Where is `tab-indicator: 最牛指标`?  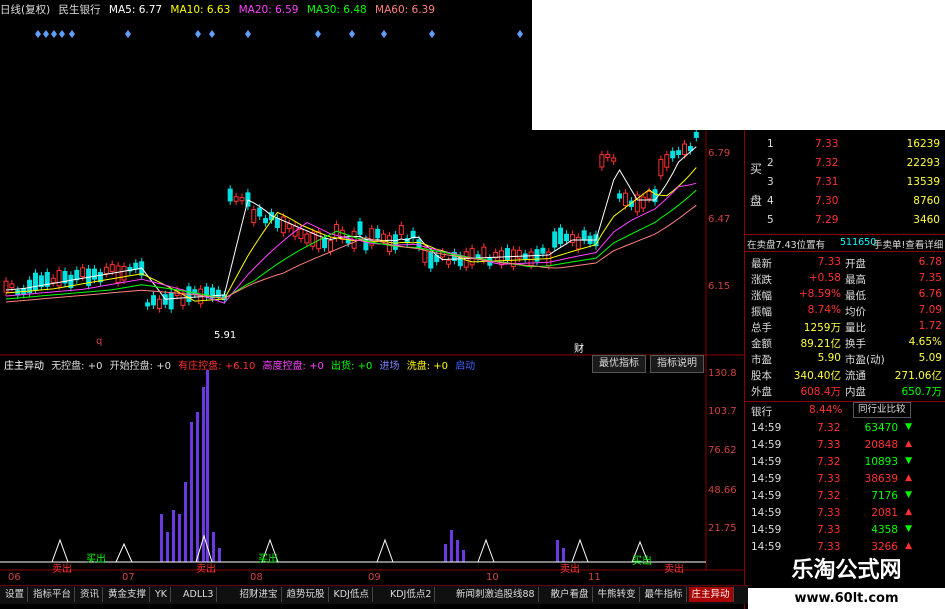
tab-indicator: 最牛指标 is located at coordinates (664, 594).